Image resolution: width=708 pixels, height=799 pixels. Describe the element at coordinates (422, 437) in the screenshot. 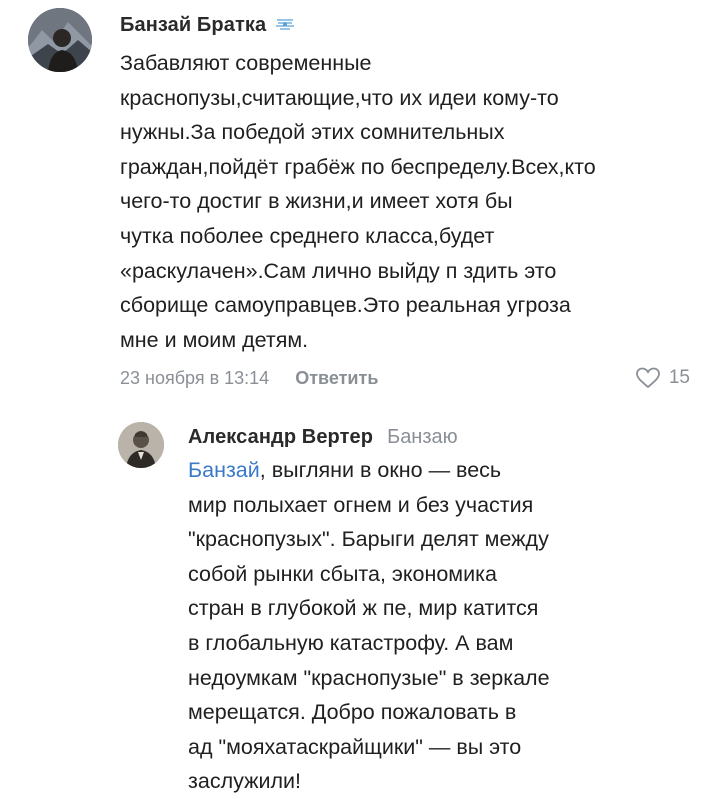

I see `reply-to-label: Банзаю` at that location.